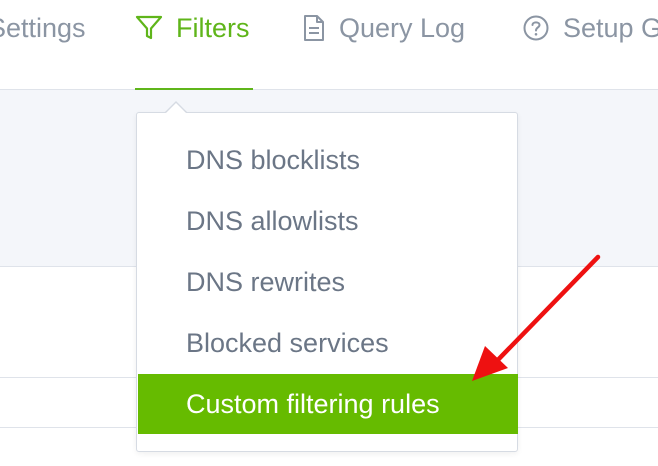 This screenshot has width=658, height=466. I want to click on menu-item-label: Custom filtering rules, so click(313, 403).